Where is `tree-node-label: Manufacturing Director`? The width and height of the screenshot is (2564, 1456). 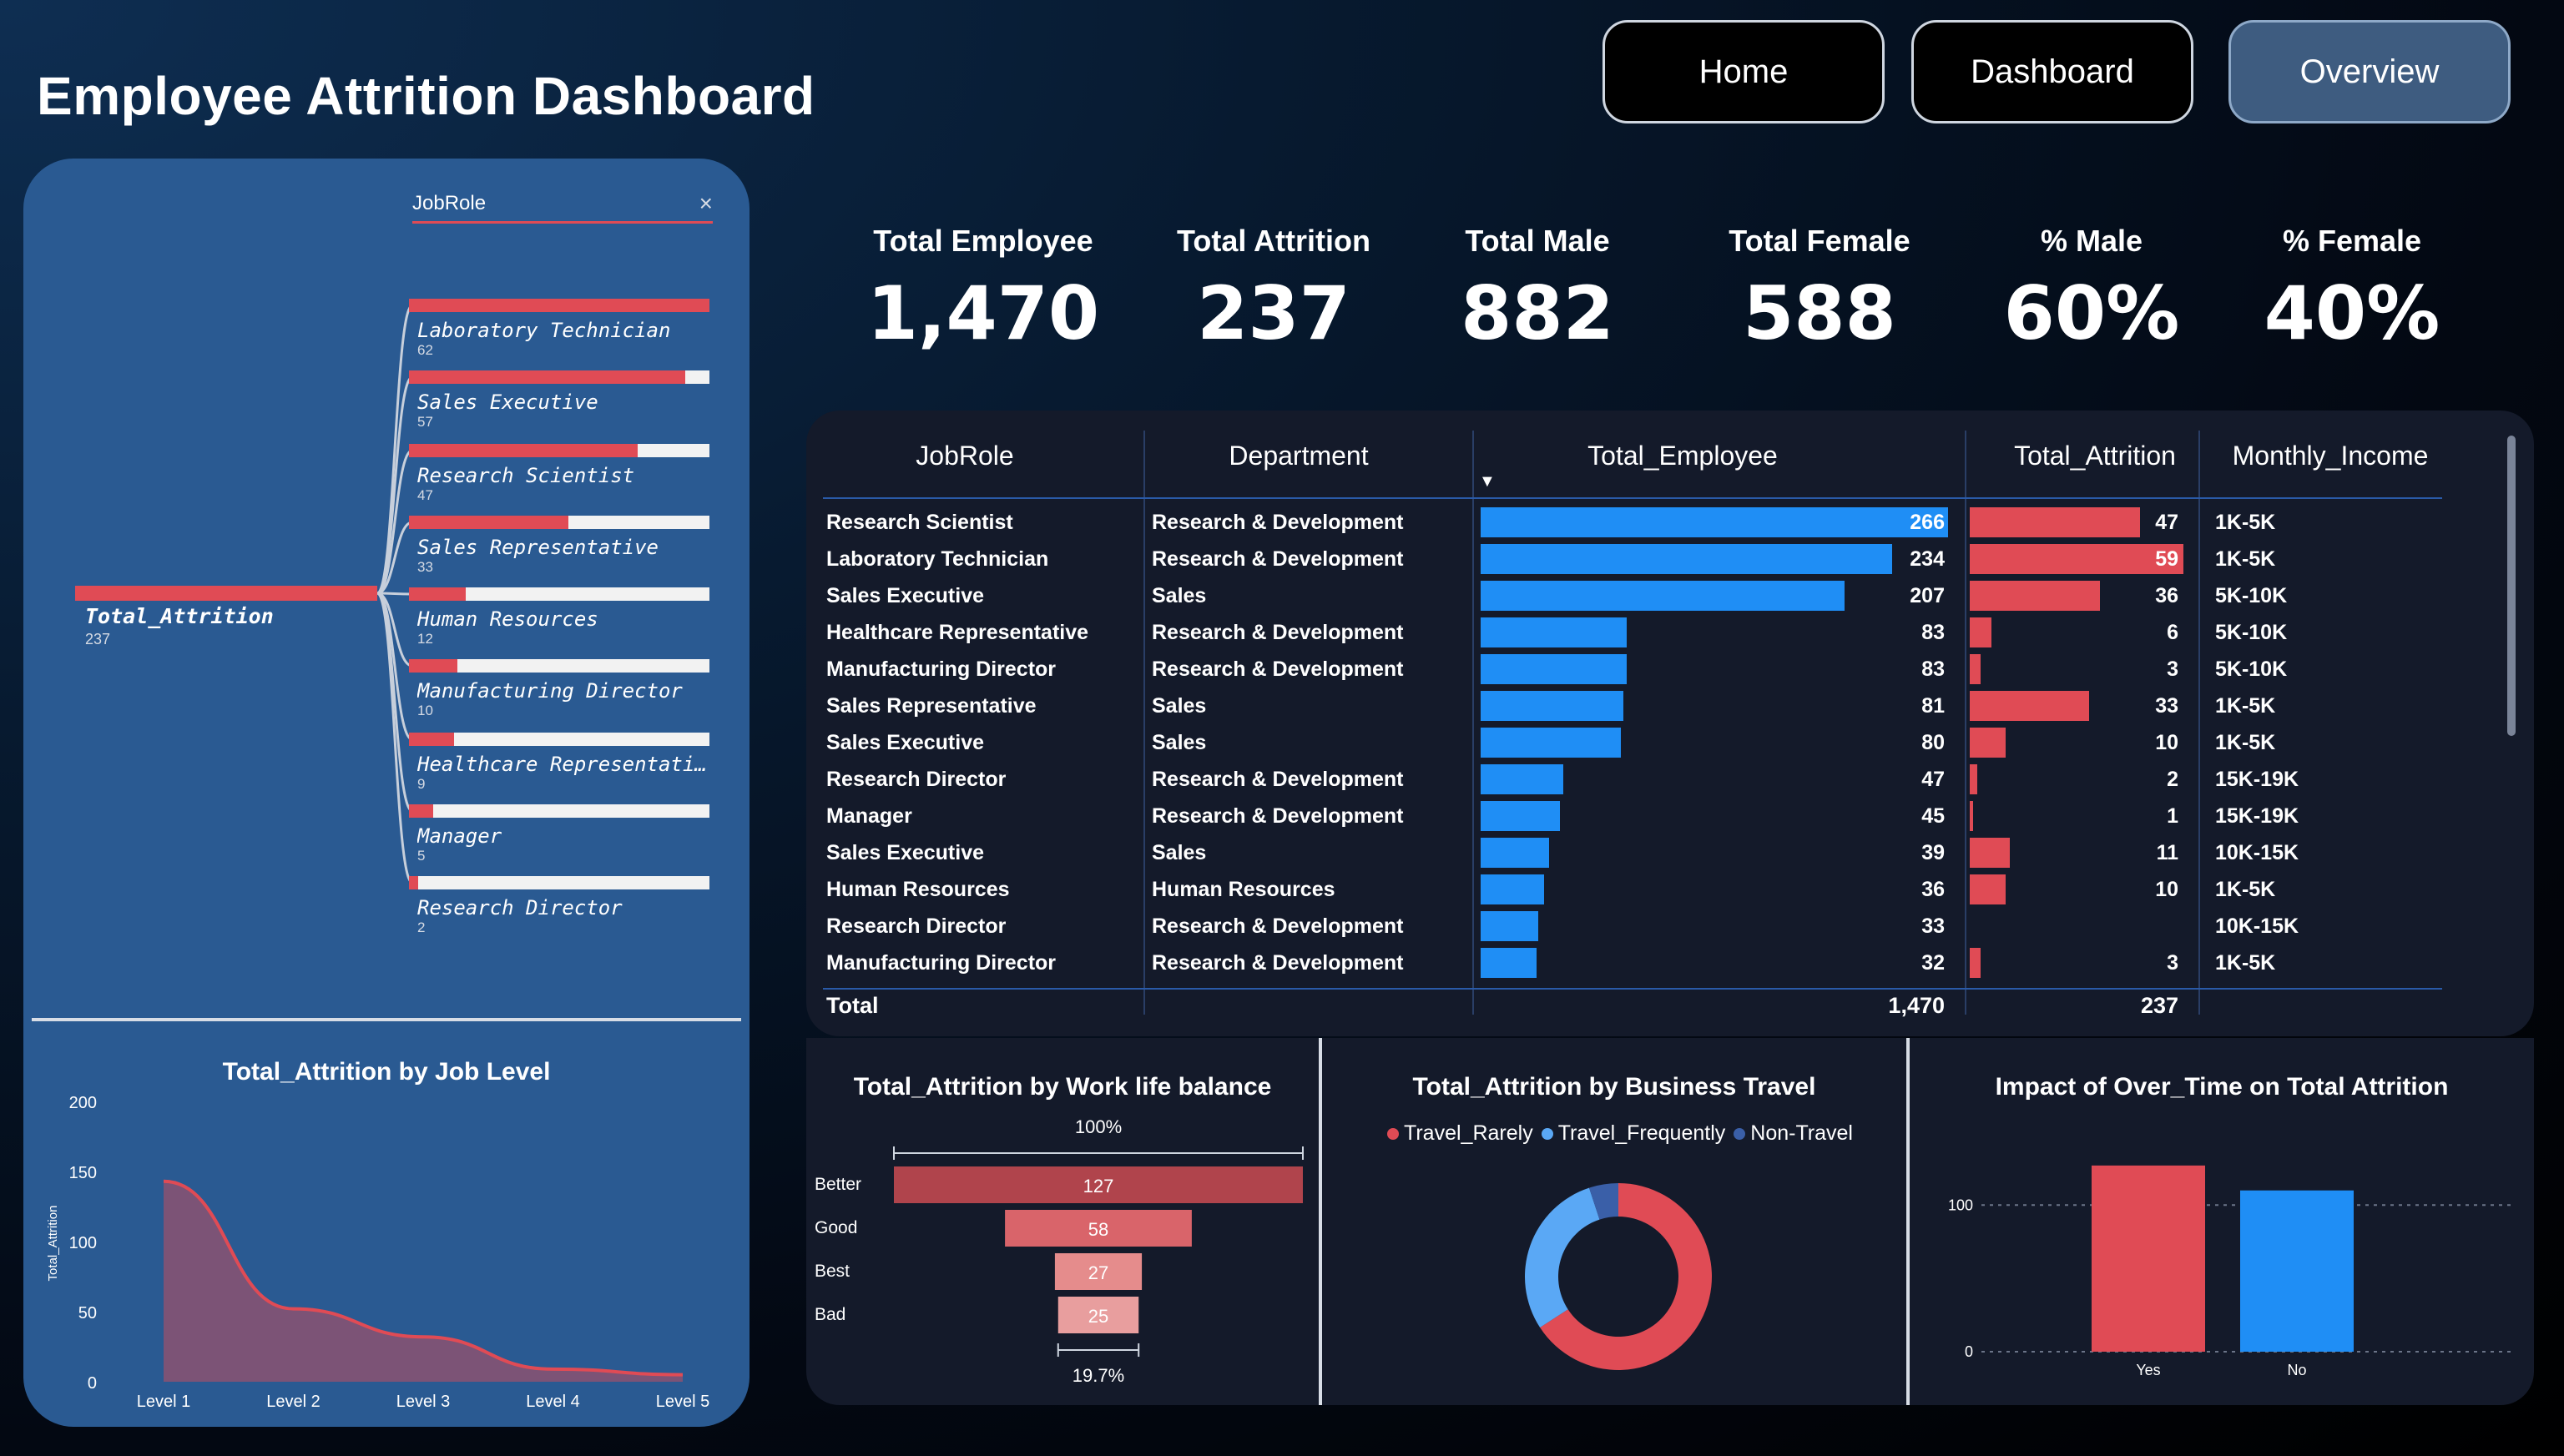 tree-node-label: Manufacturing Director is located at coordinates (550, 691).